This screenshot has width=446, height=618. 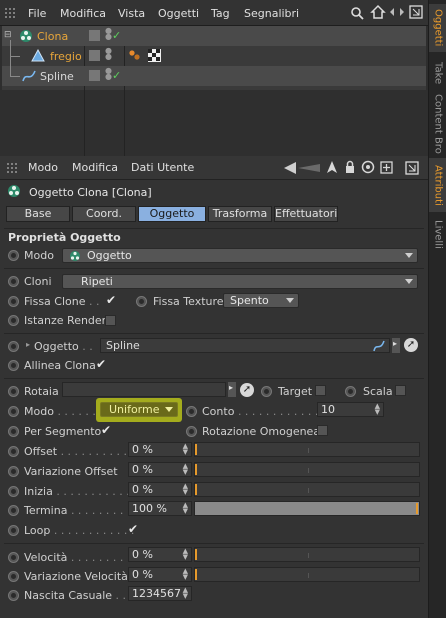 I want to click on collapse-icon: ⊟, so click(x=8, y=35).